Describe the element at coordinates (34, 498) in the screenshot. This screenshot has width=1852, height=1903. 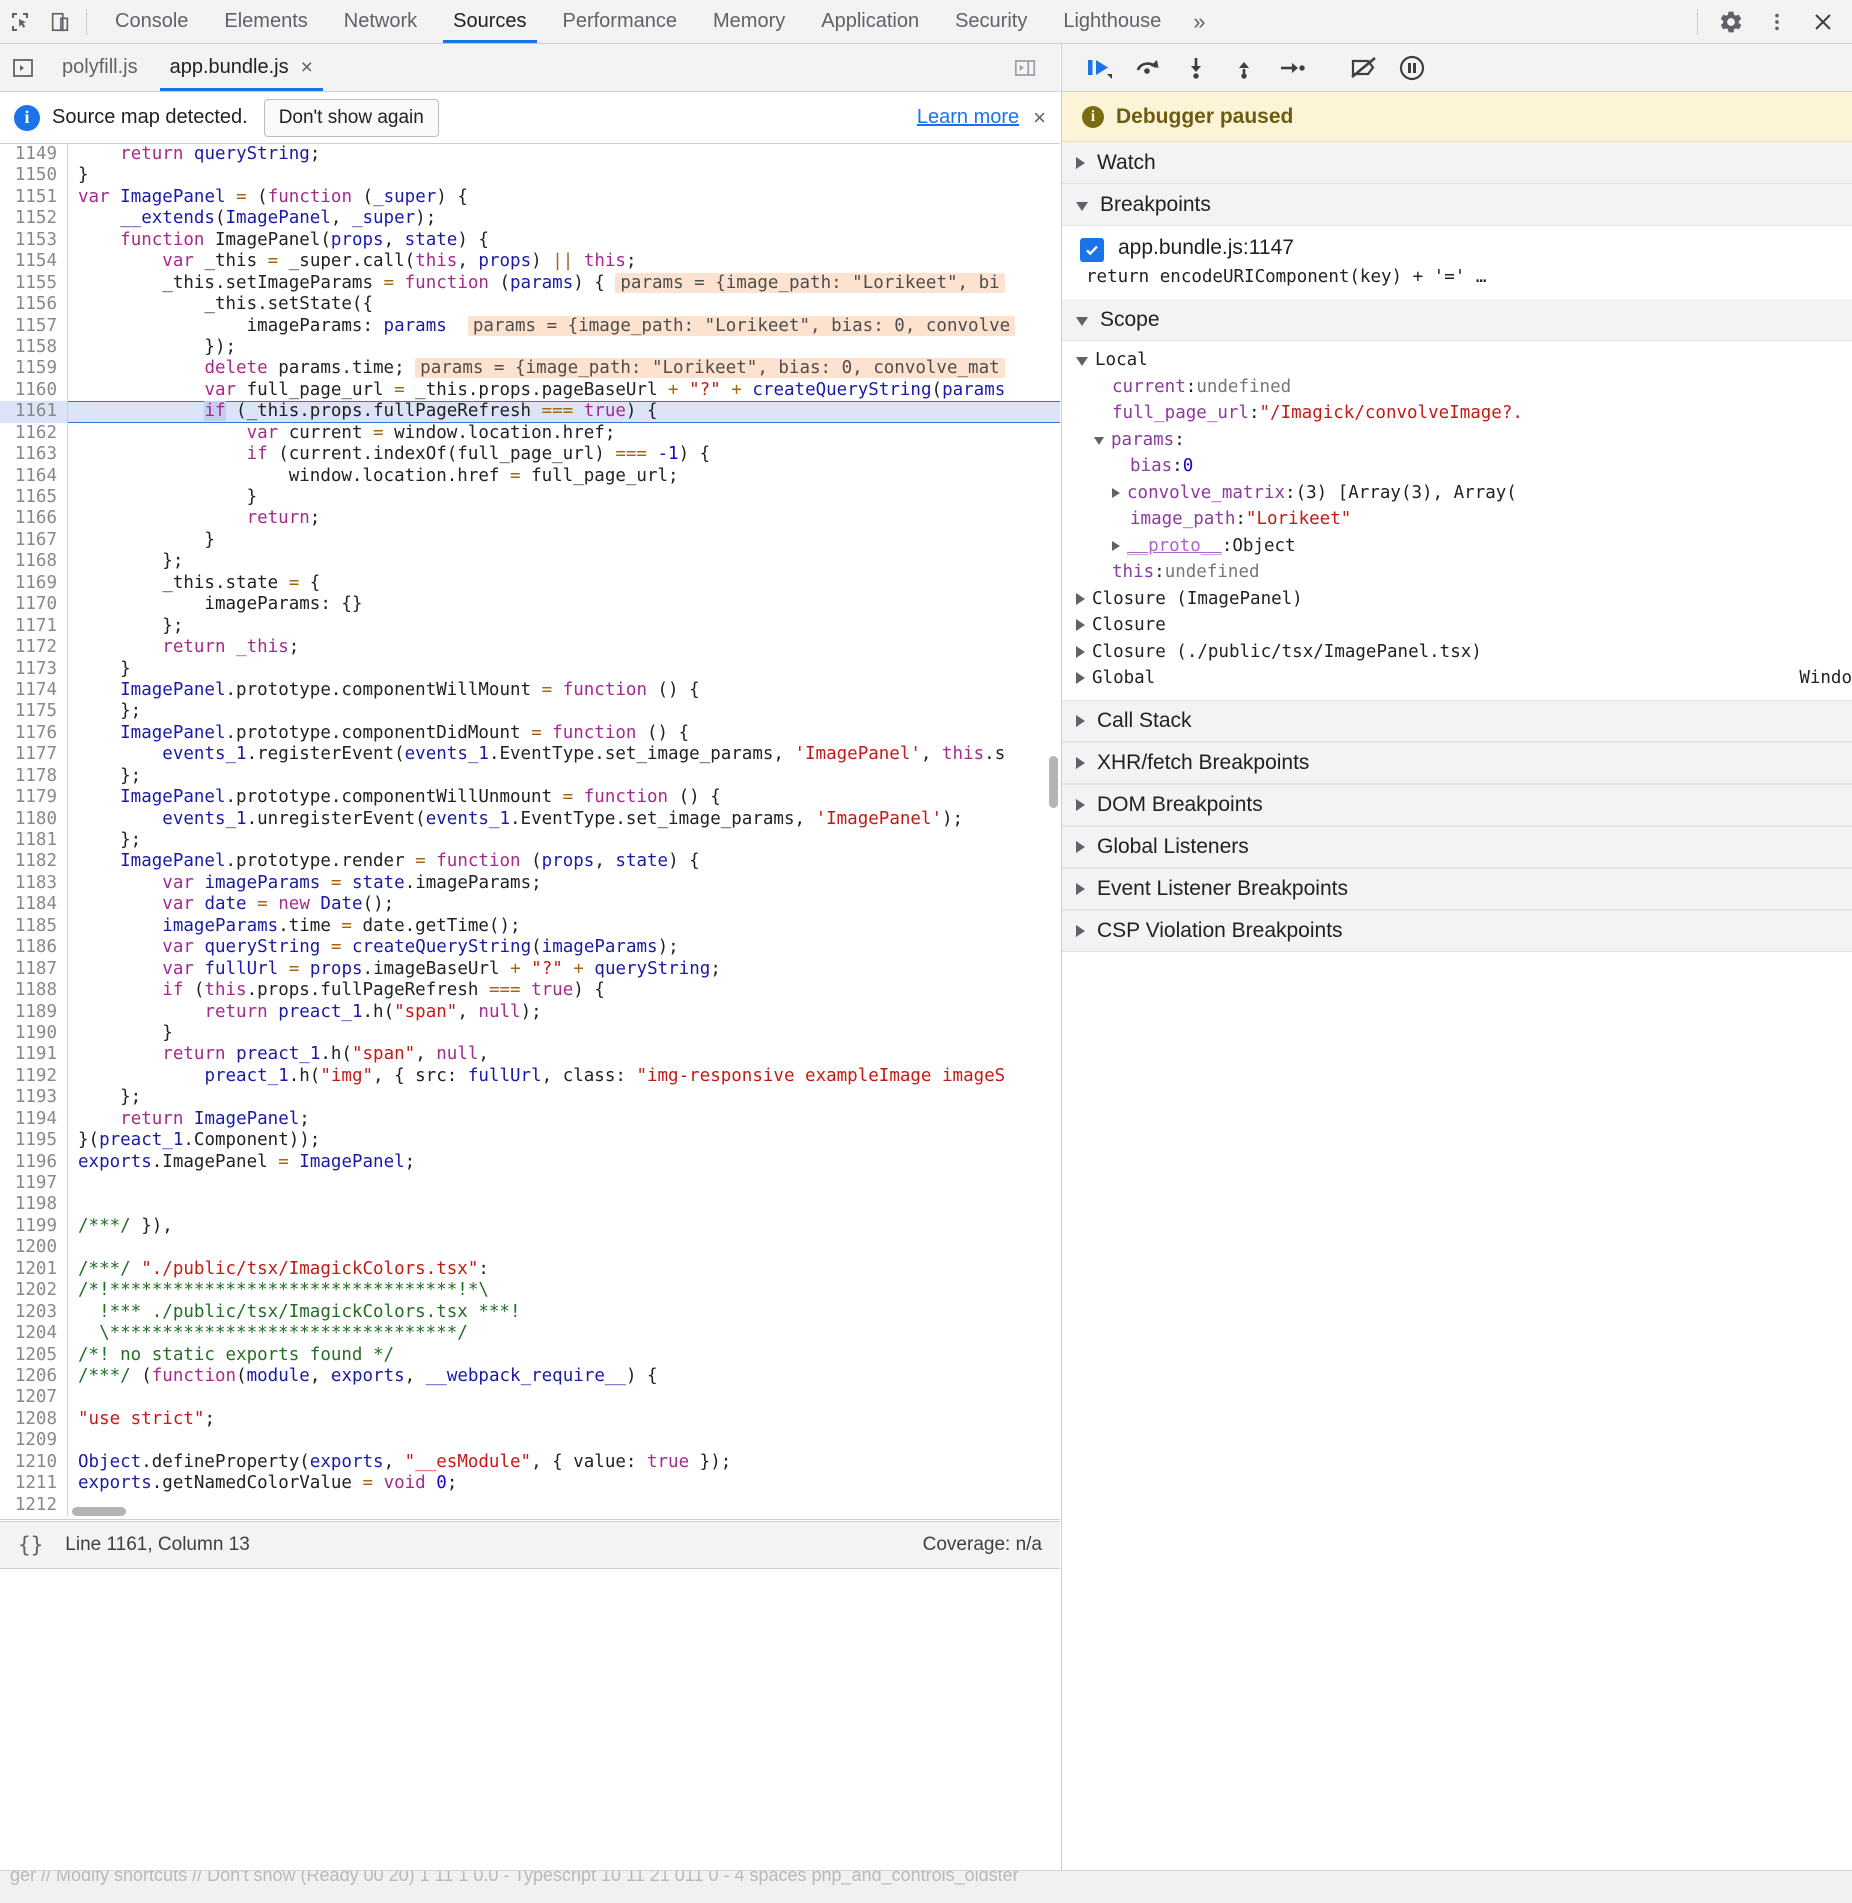
I see `line-number: 1165` at that location.